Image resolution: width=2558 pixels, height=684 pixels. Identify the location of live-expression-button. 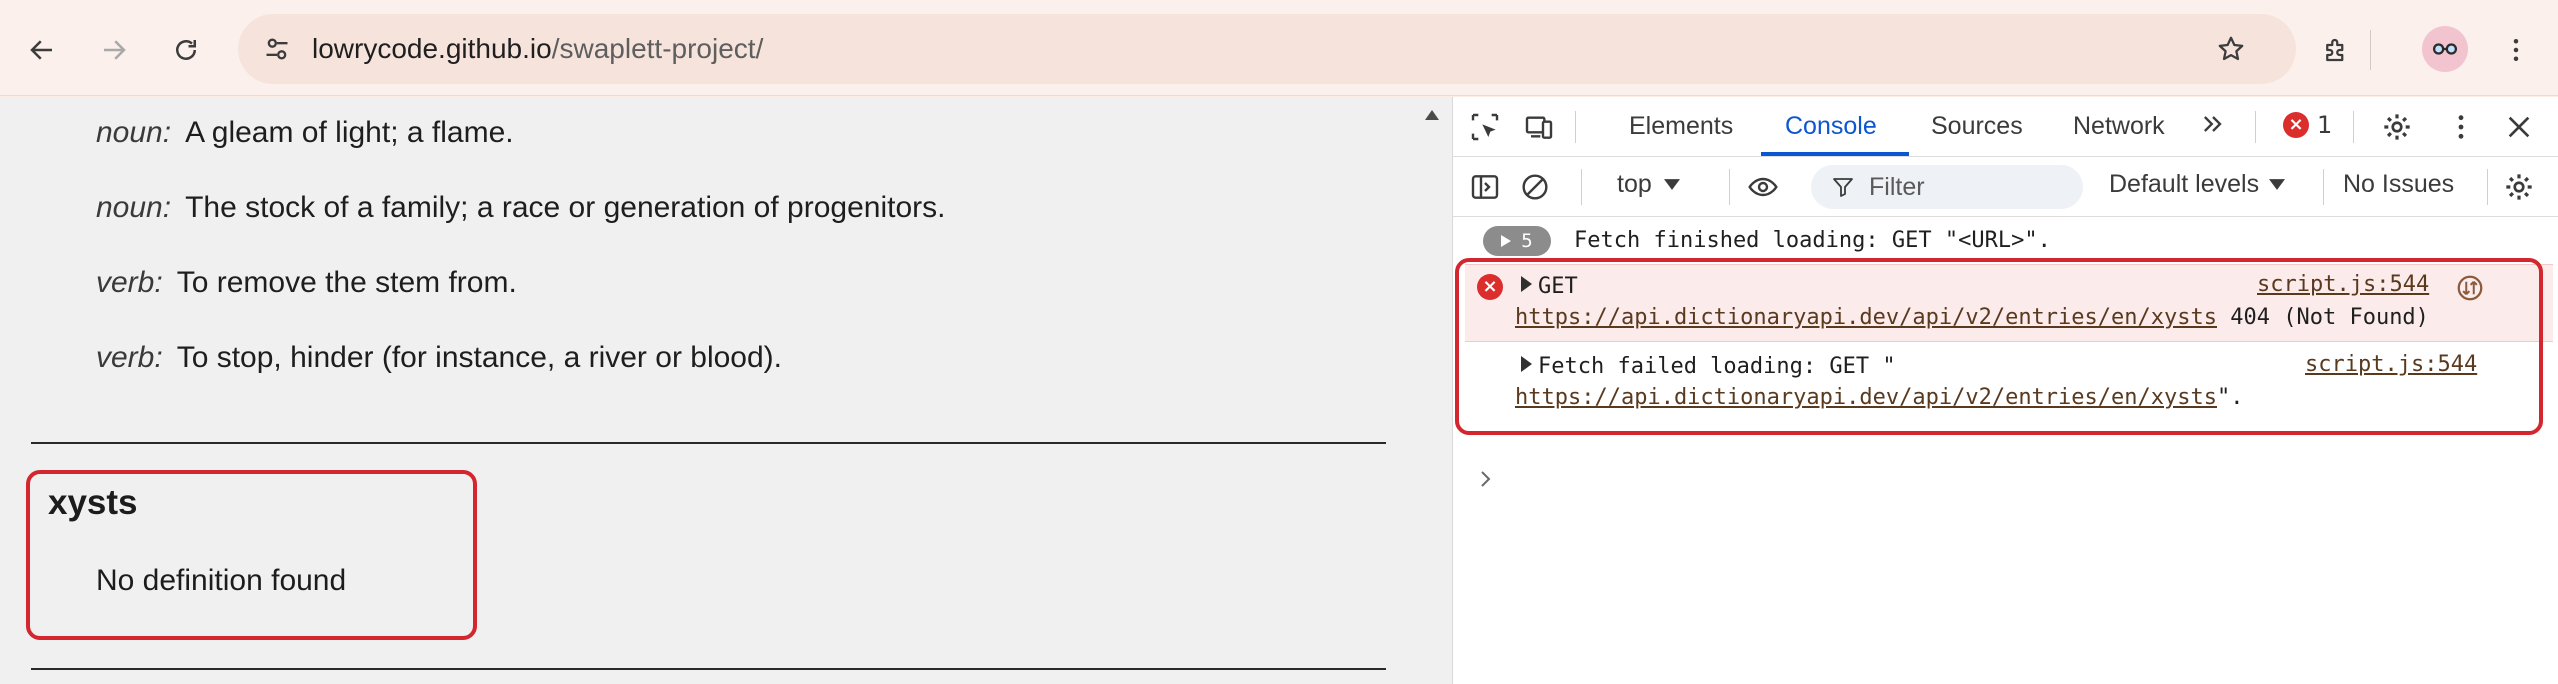
(1763, 187).